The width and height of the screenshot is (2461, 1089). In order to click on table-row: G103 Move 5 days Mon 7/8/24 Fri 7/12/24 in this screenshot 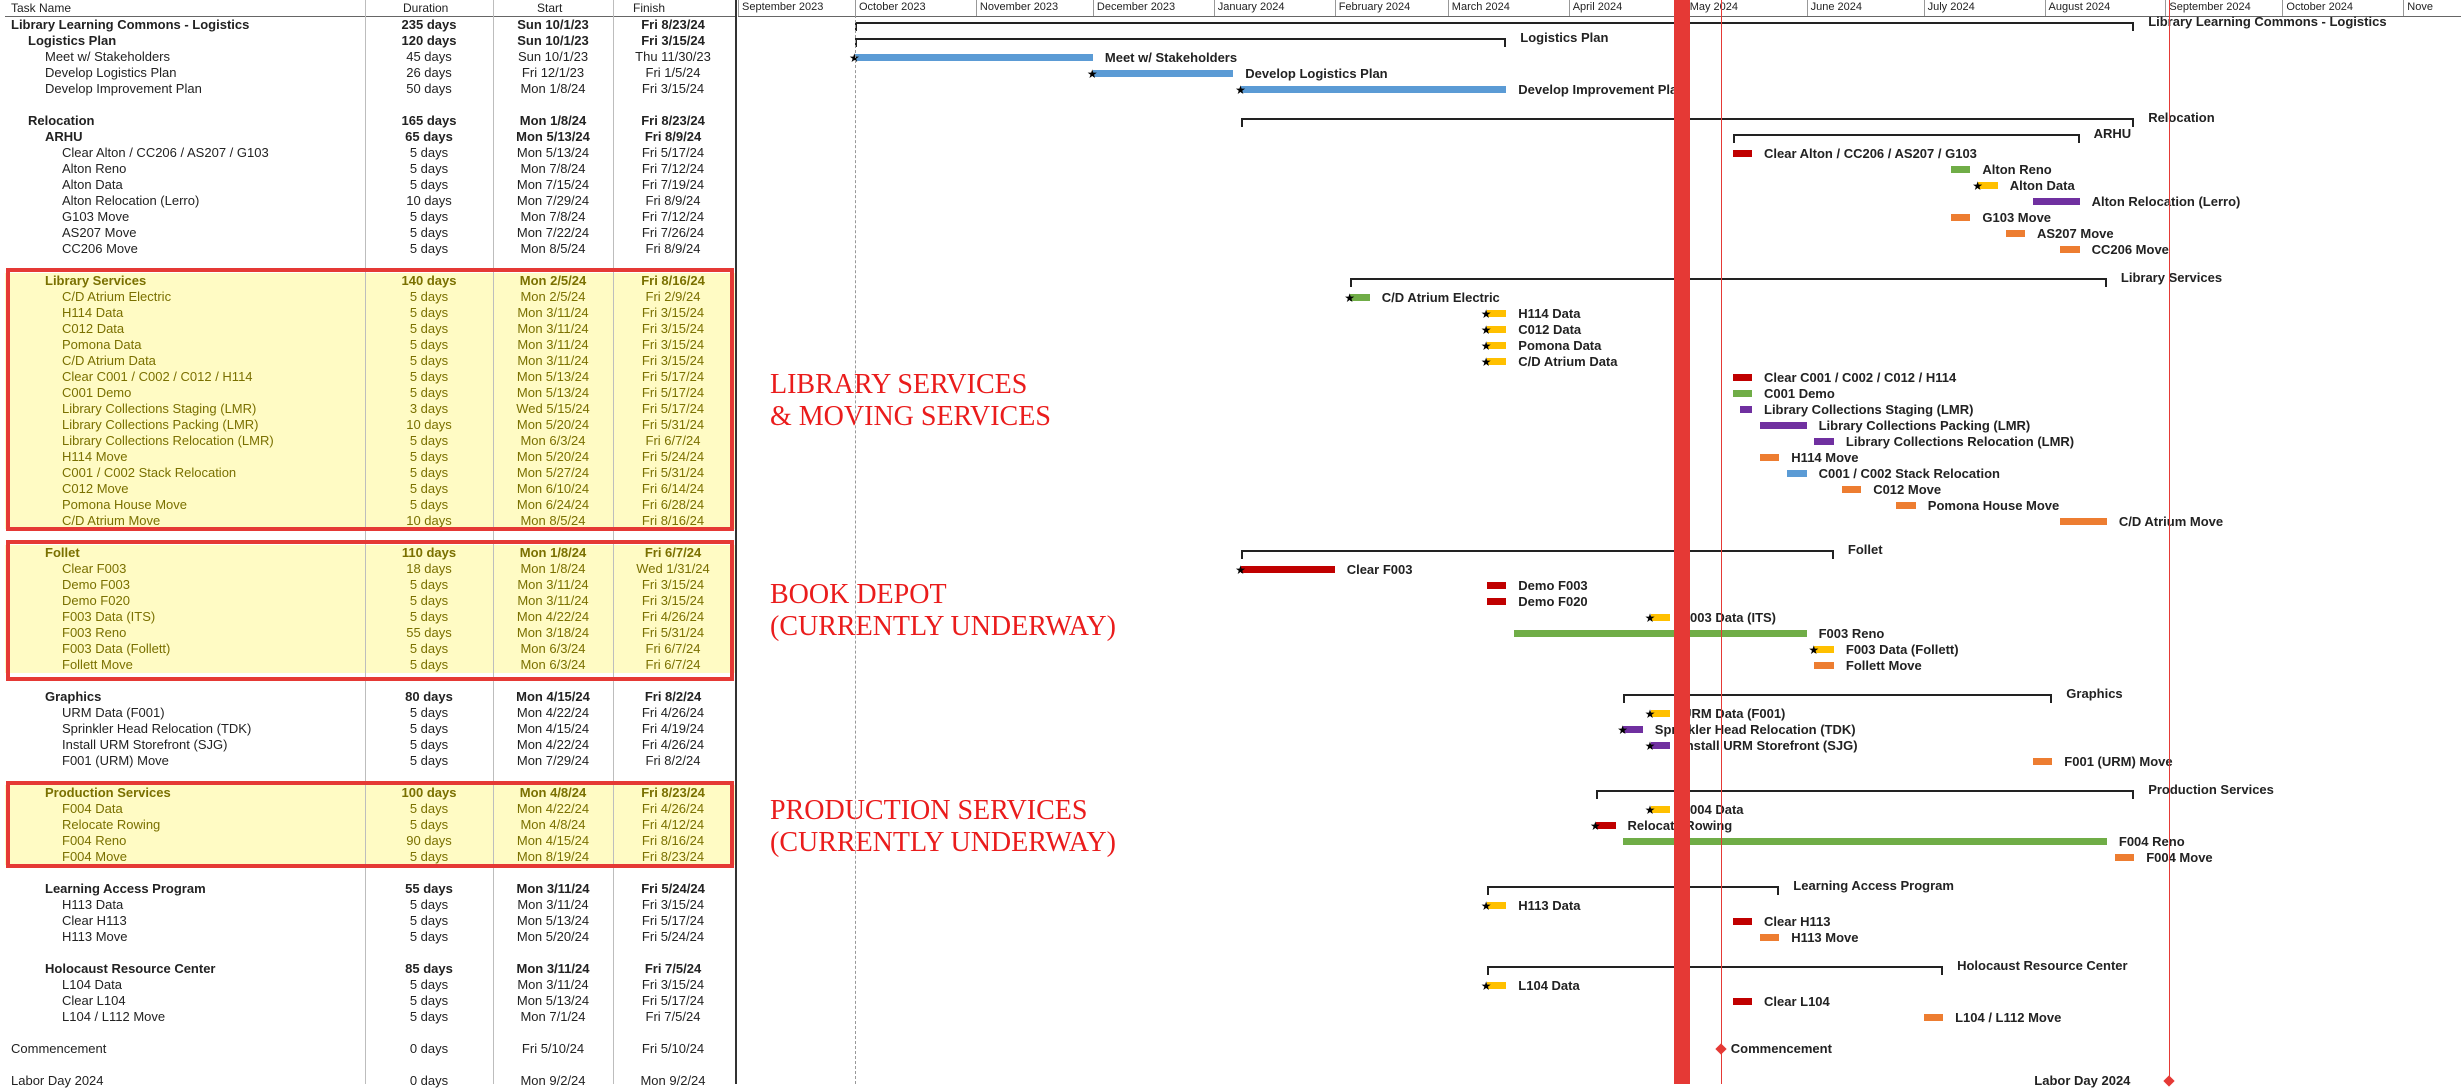, I will do `click(370, 217)`.